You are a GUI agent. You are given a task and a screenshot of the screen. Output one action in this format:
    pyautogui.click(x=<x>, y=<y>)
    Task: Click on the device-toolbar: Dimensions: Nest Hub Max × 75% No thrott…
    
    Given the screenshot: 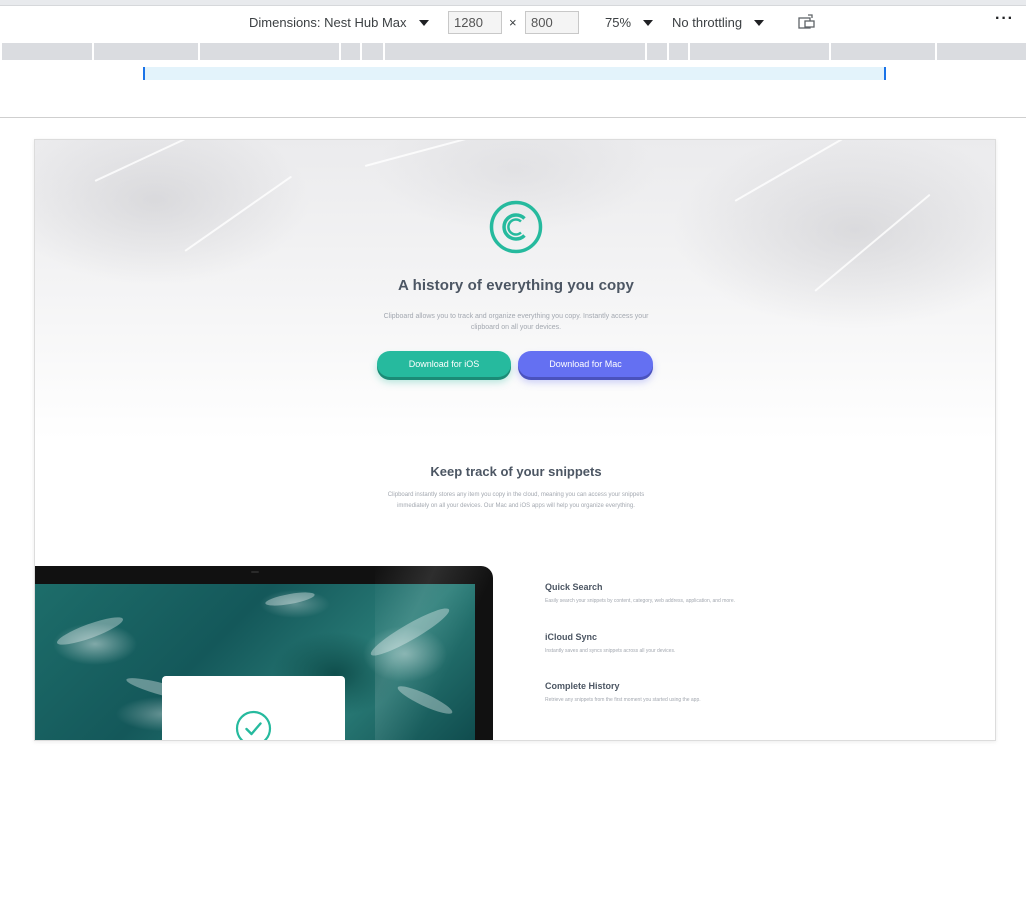 What is the action you would take?
    pyautogui.click(x=513, y=23)
    